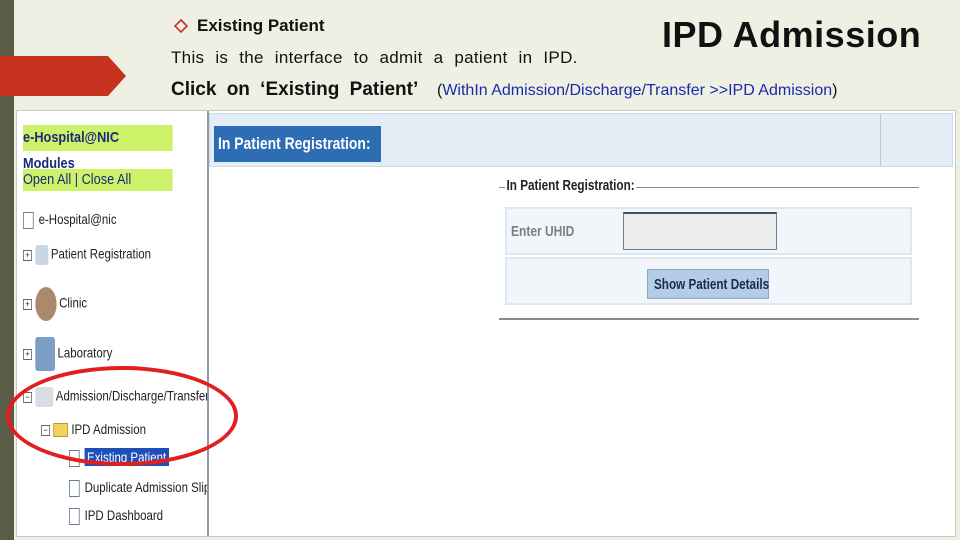  Describe the element at coordinates (261, 25) in the screenshot. I see `bullet-heading: Existing Patient` at that location.